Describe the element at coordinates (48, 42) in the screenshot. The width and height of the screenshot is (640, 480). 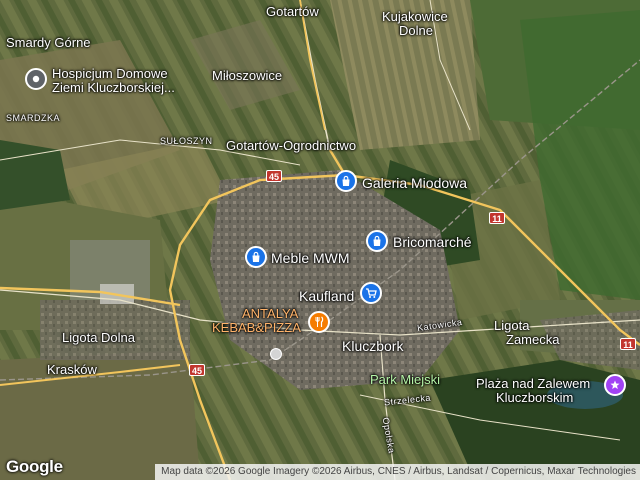
I see `place-label-smardy-gorne: Smardy Górne` at that location.